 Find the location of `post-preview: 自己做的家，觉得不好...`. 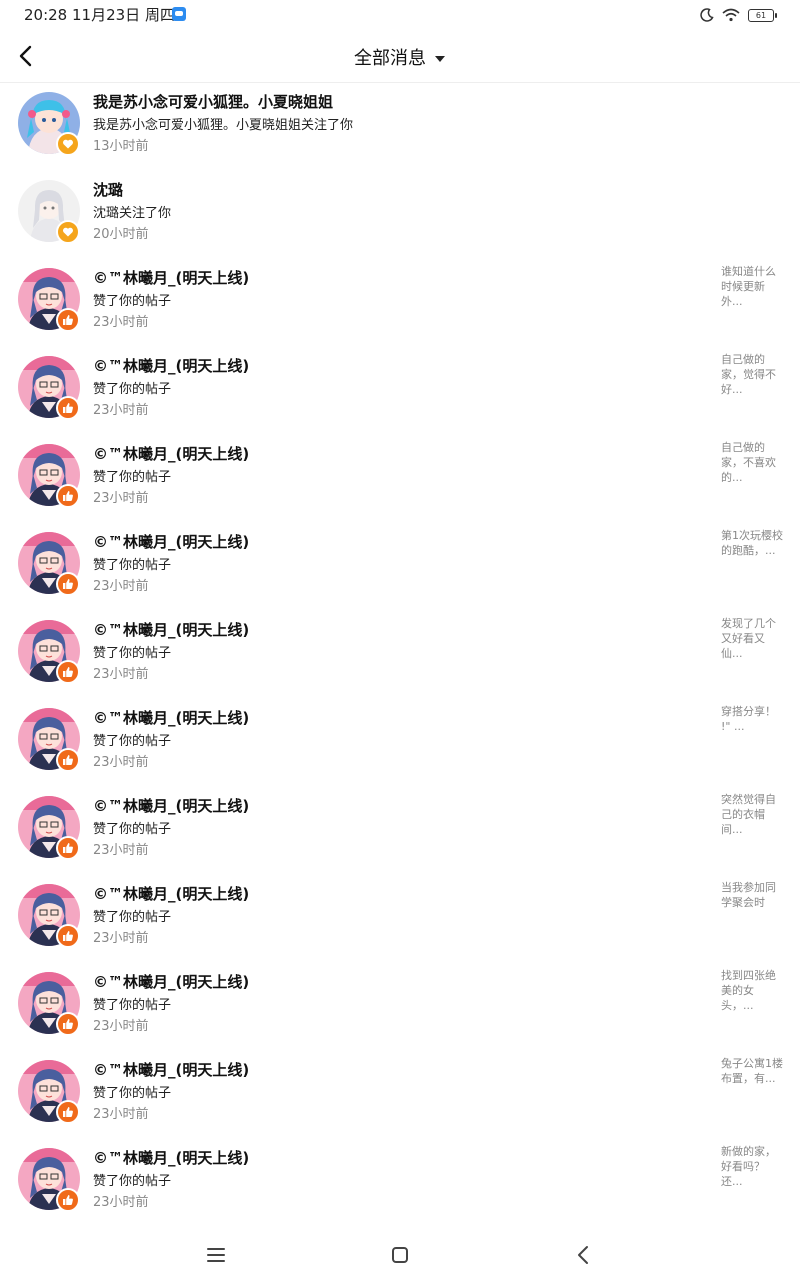

post-preview: 自己做的家，觉得不好... is located at coordinates (752, 374).